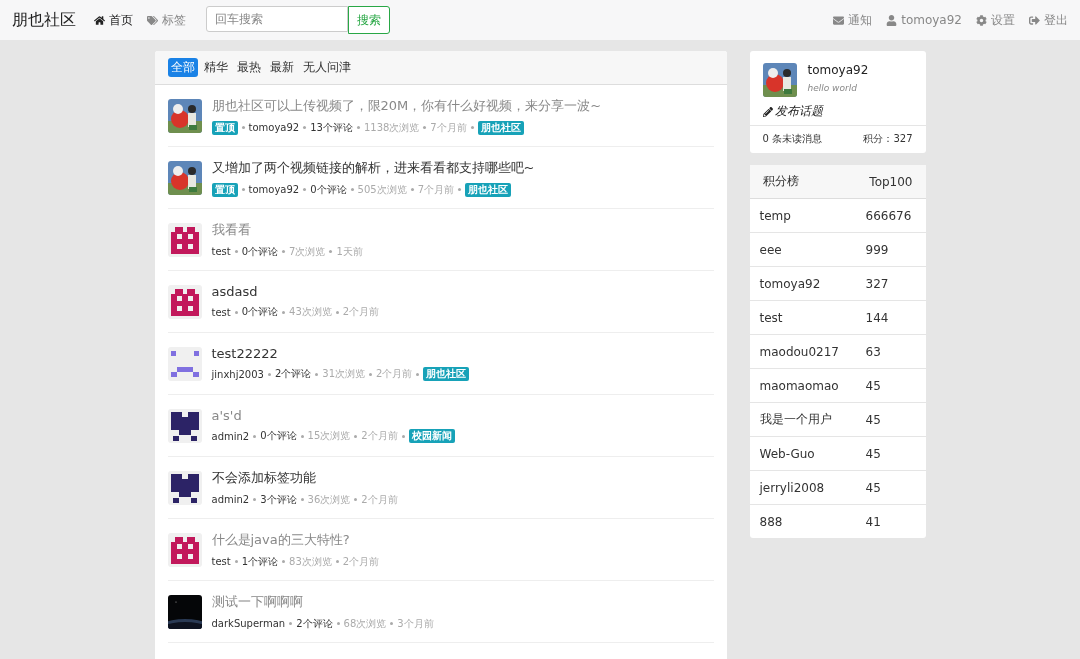 This screenshot has width=1080, height=659. Describe the element at coordinates (391, 127) in the screenshot. I see `view-count: 1138次浏览` at that location.